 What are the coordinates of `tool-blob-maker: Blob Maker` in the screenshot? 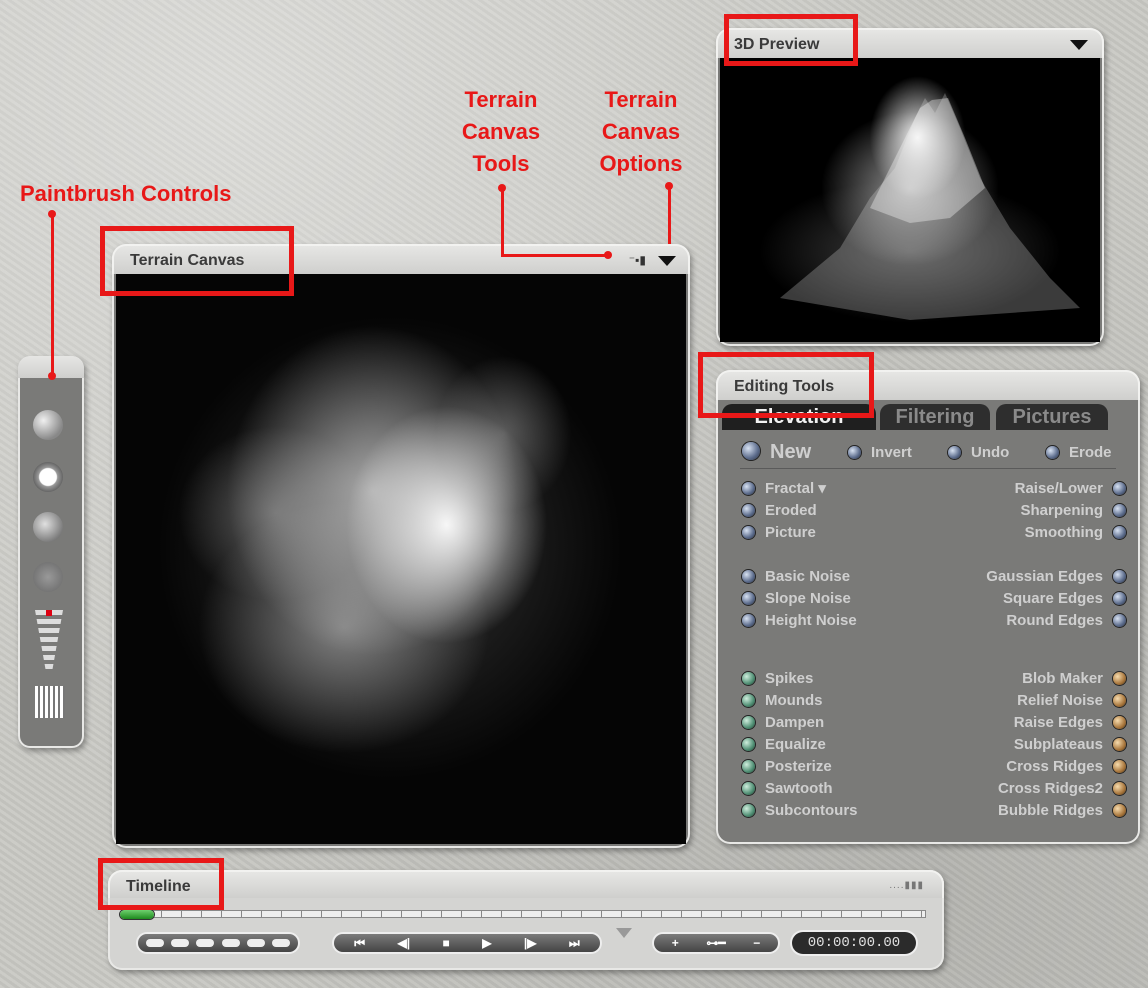 It's located at (1074, 679).